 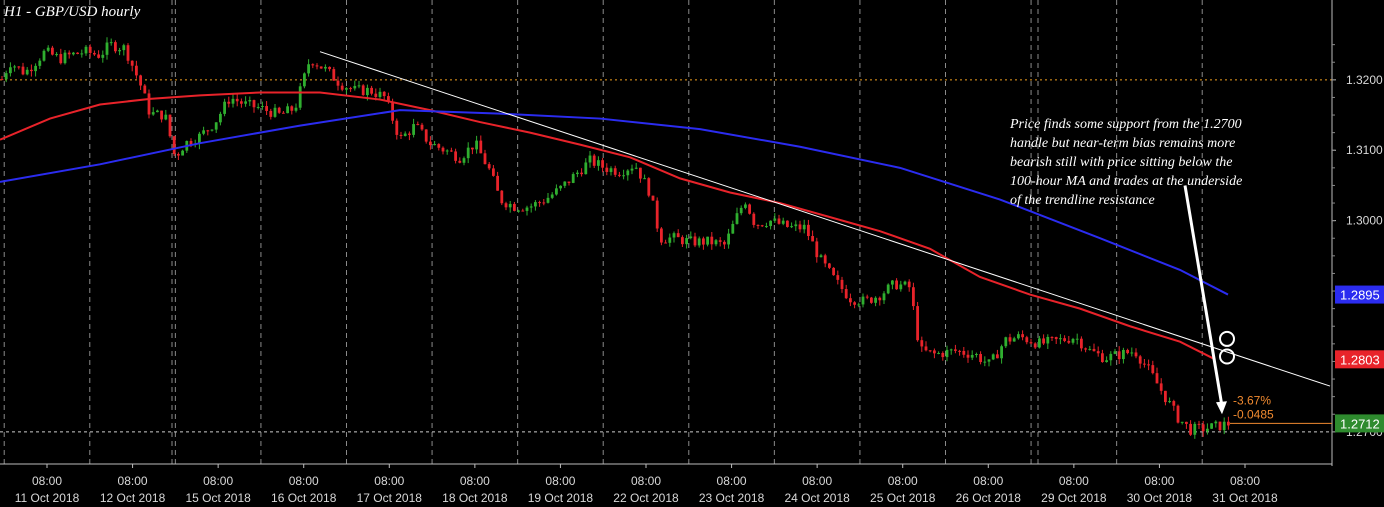 What do you see at coordinates (1364, 150) in the screenshot?
I see `y-tick-label: 1.3100` at bounding box center [1364, 150].